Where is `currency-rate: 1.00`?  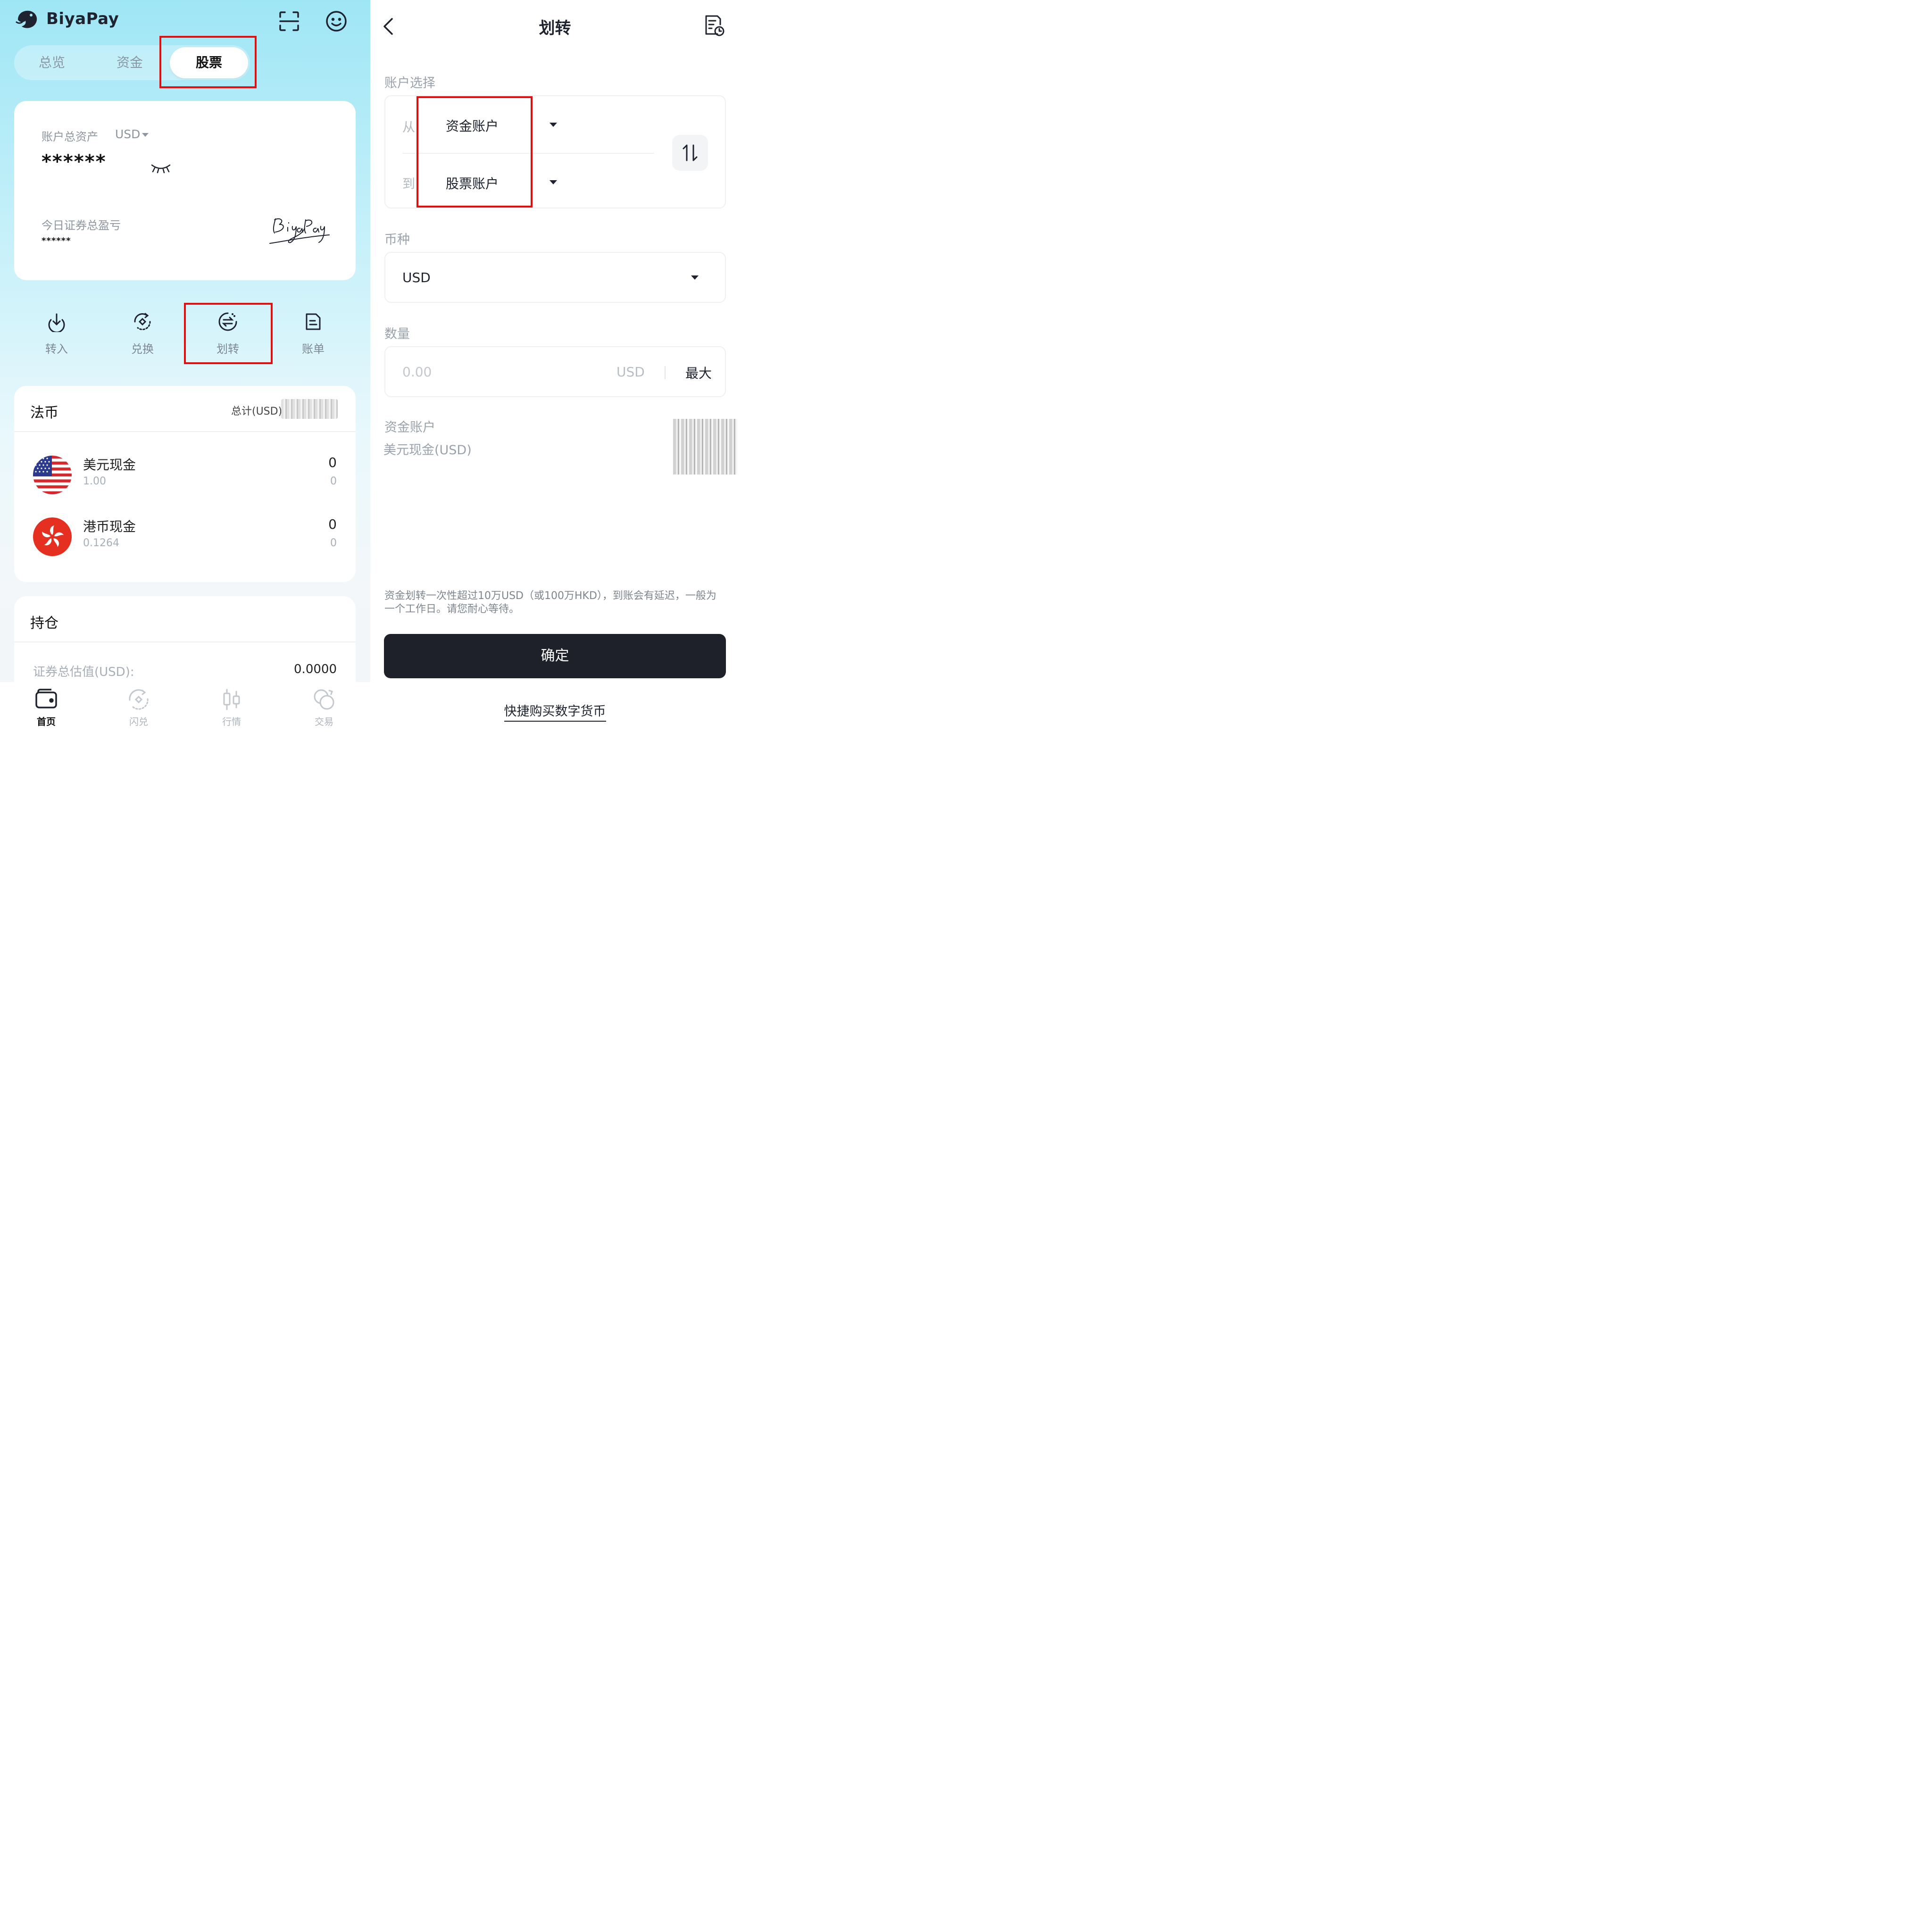 currency-rate: 1.00 is located at coordinates (94, 481).